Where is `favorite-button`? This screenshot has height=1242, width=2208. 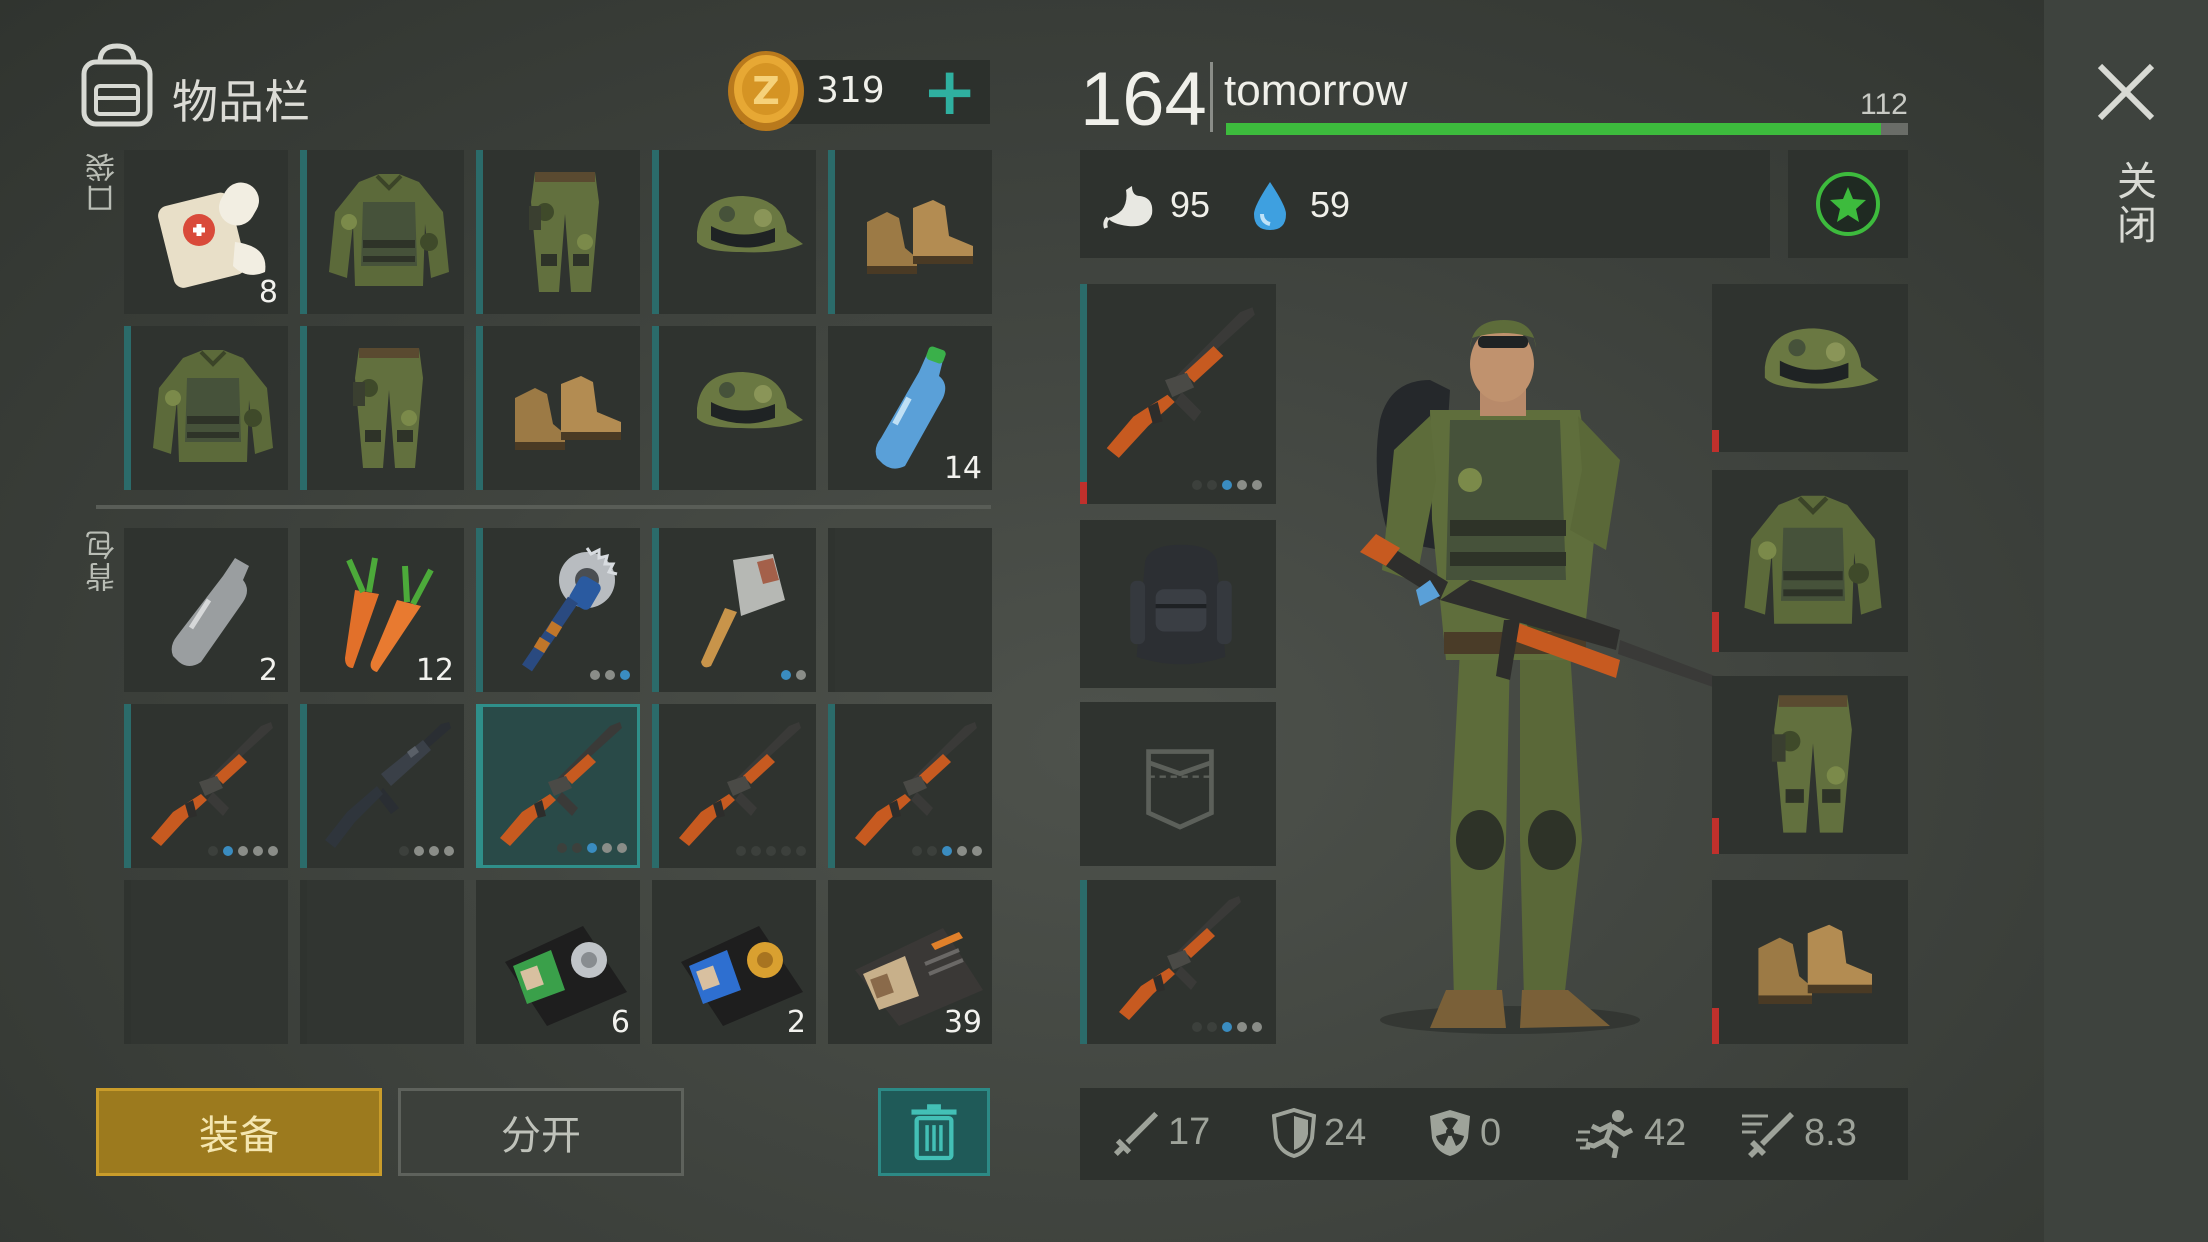
favorite-button is located at coordinates (1848, 204).